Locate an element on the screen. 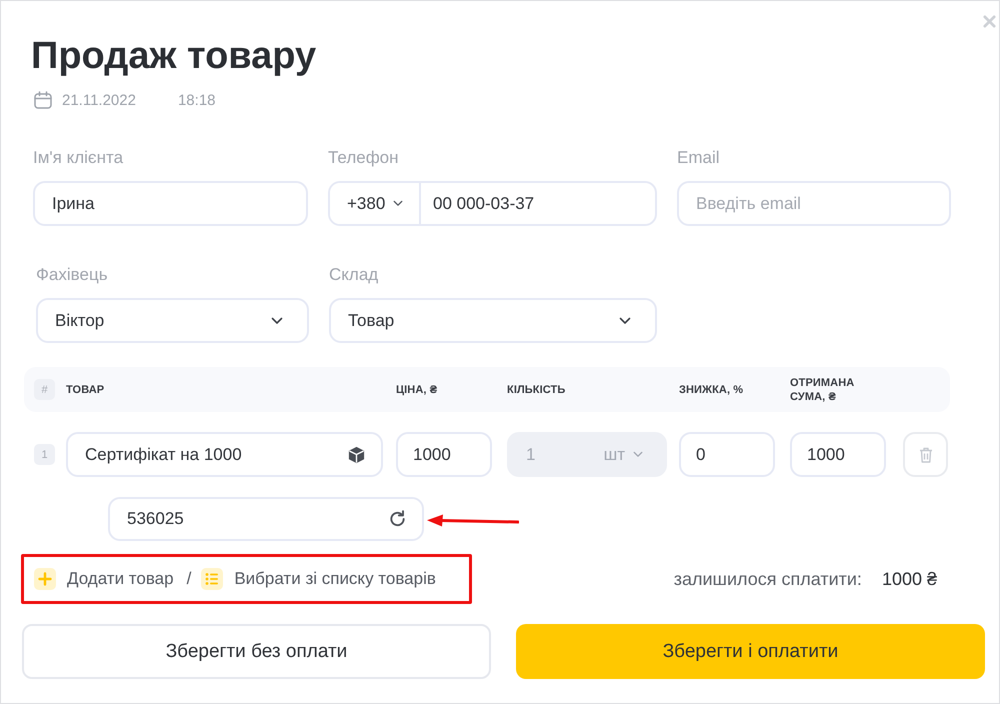 This screenshot has width=1000, height=704. phone-field: +380 00 000-03-37 is located at coordinates (492, 203).